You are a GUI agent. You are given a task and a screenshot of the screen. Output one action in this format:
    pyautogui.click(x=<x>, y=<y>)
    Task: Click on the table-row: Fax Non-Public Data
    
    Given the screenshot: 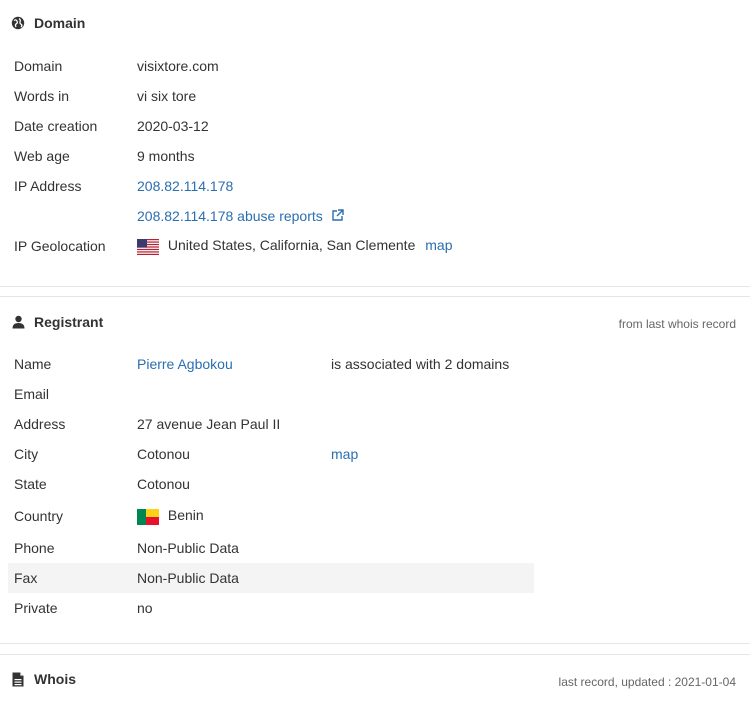 What is the action you would take?
    pyautogui.click(x=271, y=578)
    